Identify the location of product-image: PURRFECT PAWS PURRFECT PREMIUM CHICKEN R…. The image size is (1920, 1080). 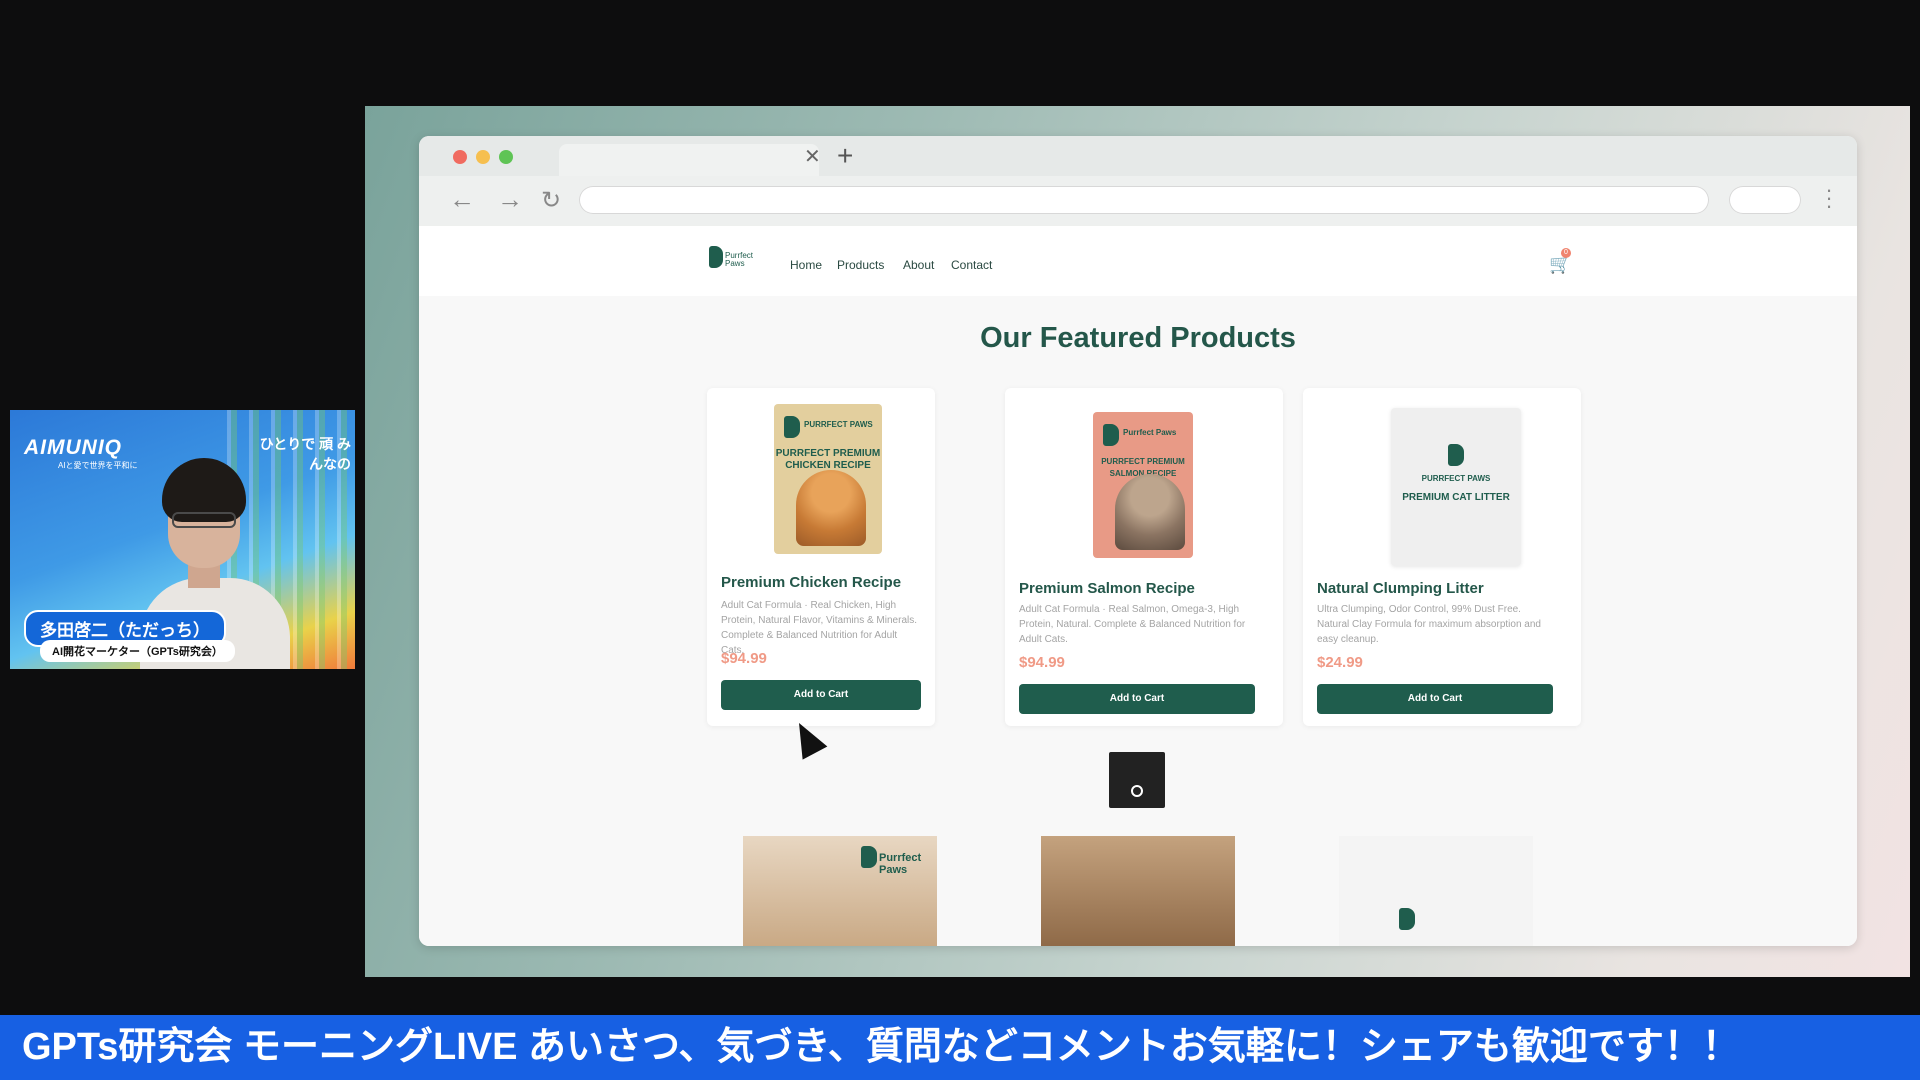
(828, 479).